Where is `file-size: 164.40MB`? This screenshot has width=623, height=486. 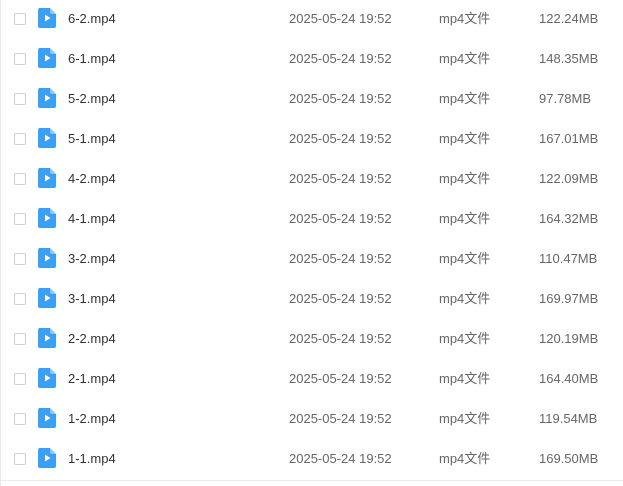
file-size: 164.40MB is located at coordinates (569, 378).